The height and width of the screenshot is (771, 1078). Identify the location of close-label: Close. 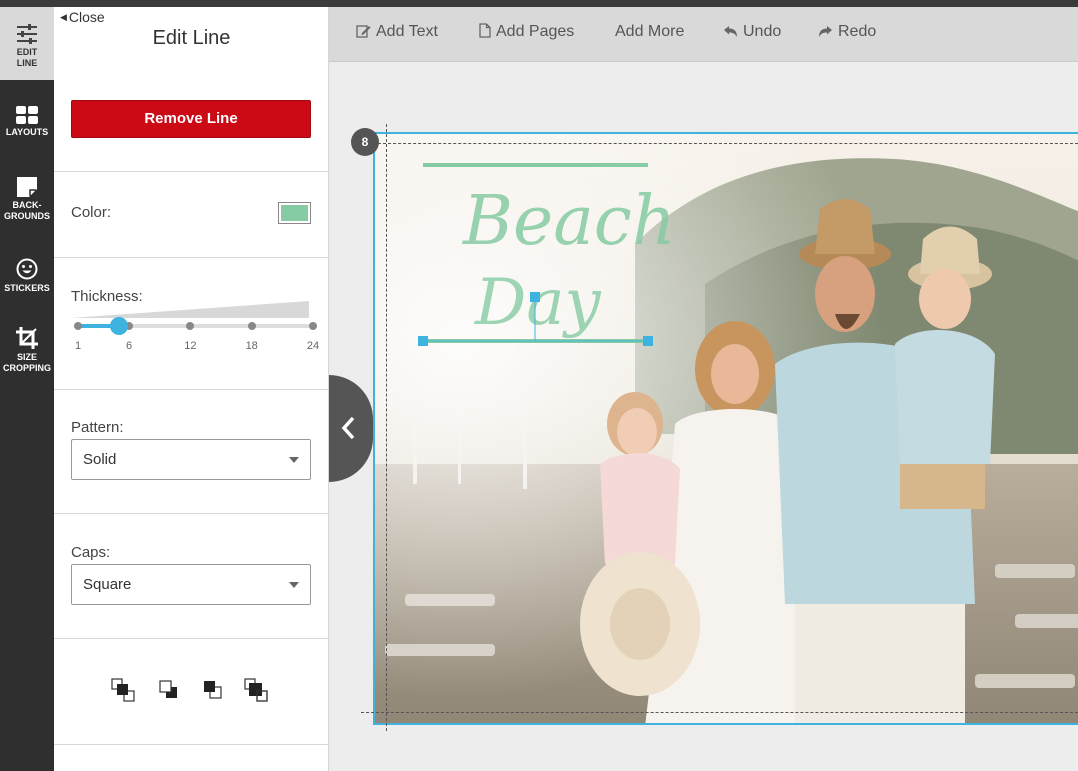
(86, 17).